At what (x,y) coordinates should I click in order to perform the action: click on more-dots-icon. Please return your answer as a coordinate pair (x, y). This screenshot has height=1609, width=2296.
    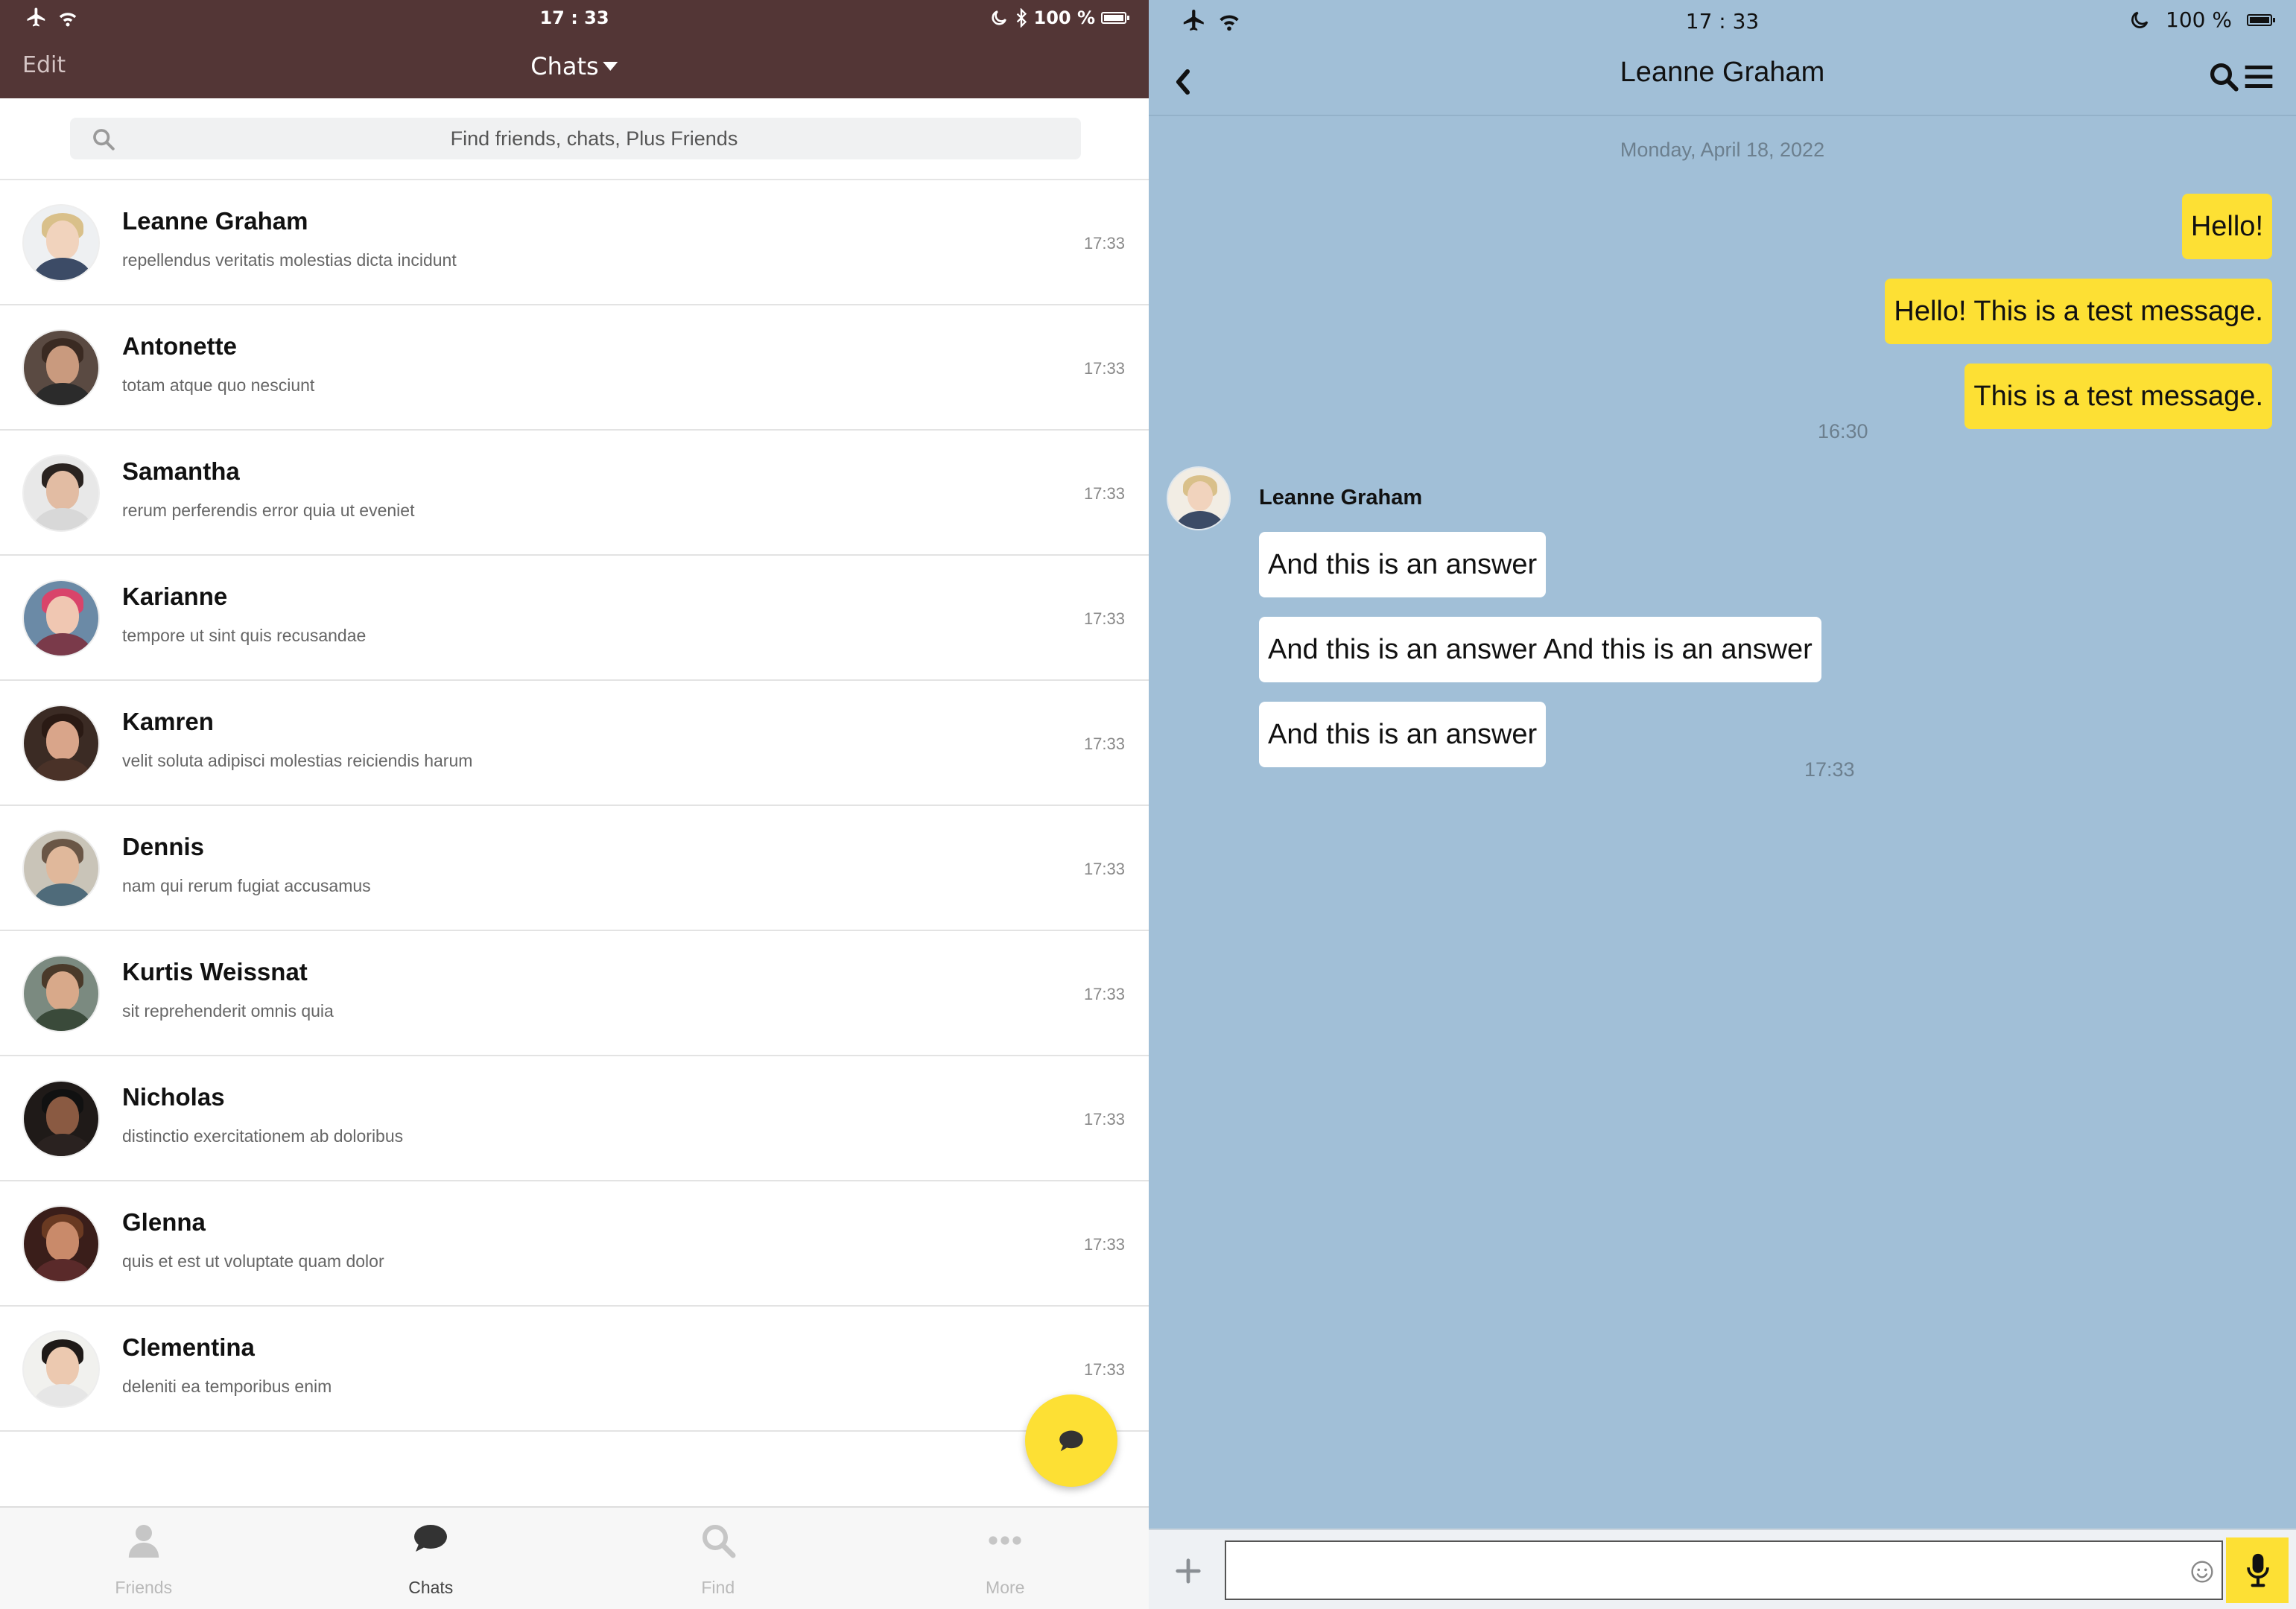
    Looking at the image, I should click on (1005, 1540).